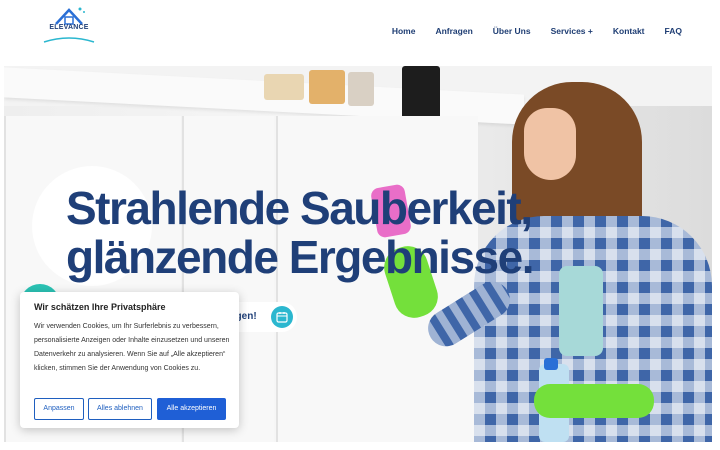  I want to click on woman-image-face, so click(550, 144).